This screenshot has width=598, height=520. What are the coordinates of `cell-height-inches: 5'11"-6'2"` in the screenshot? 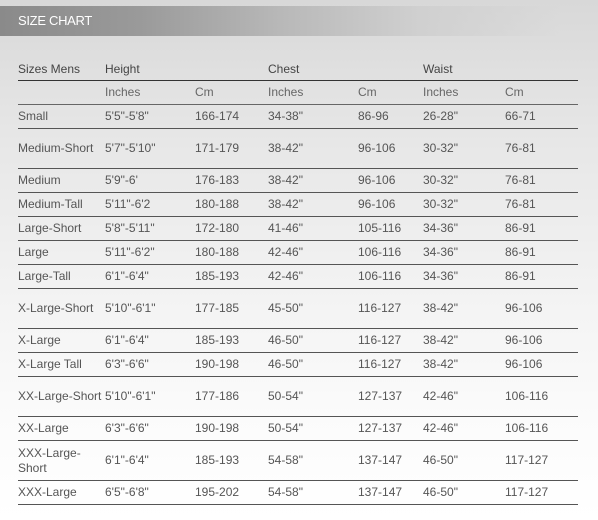 It's located at (130, 252).